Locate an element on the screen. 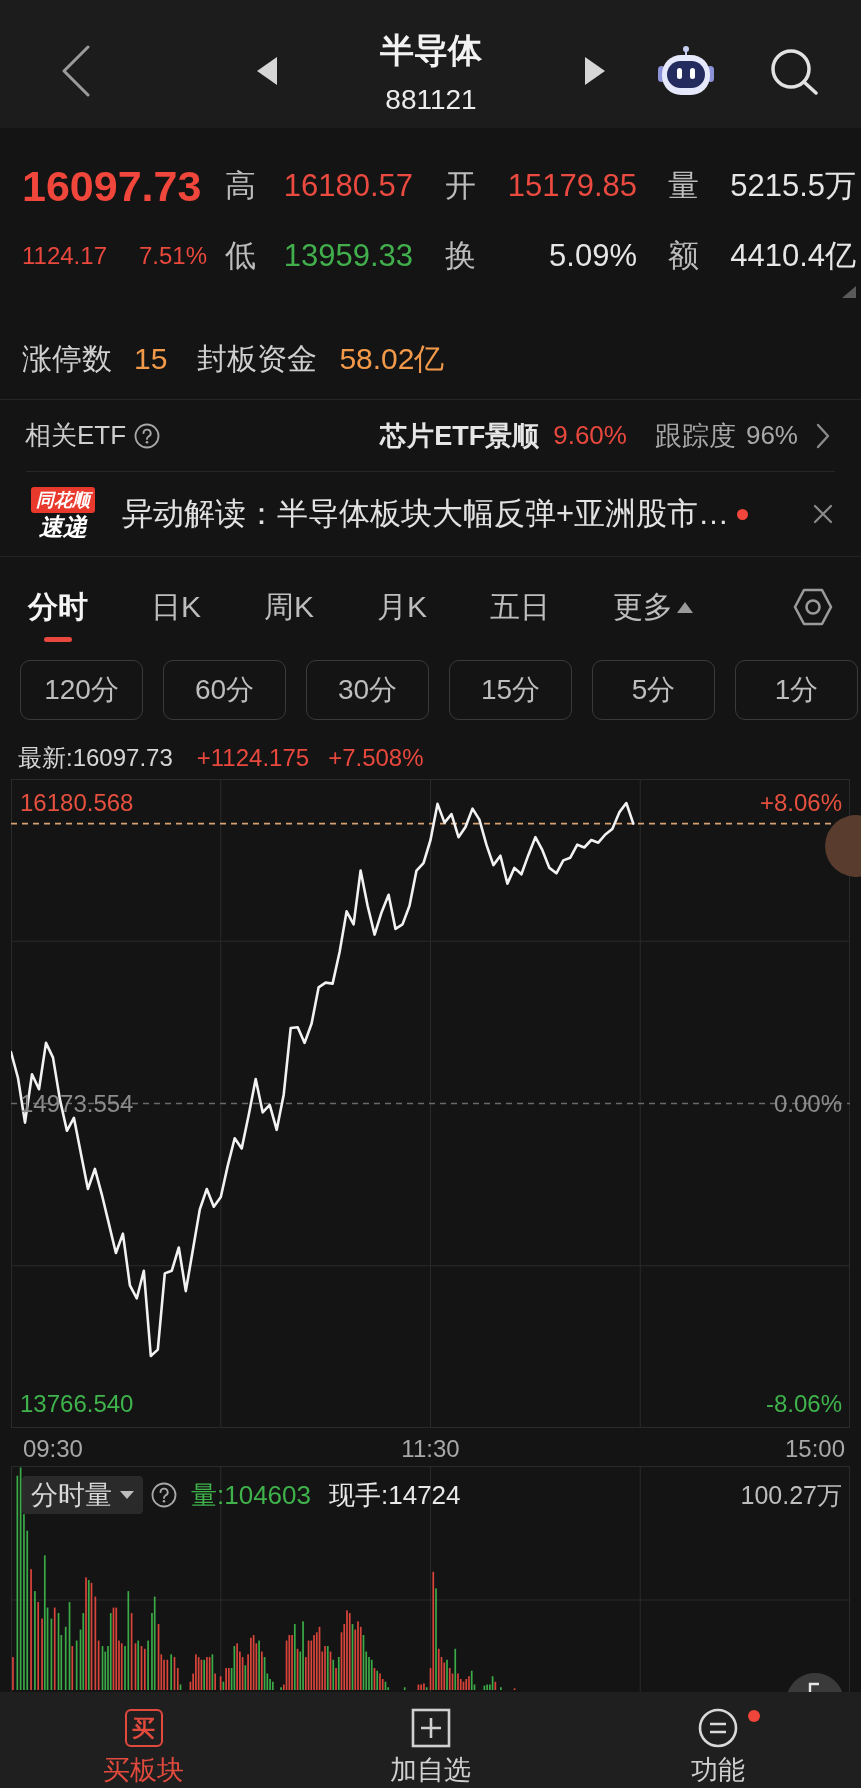  volume-selector: 分时量 is located at coordinates (82, 1495).